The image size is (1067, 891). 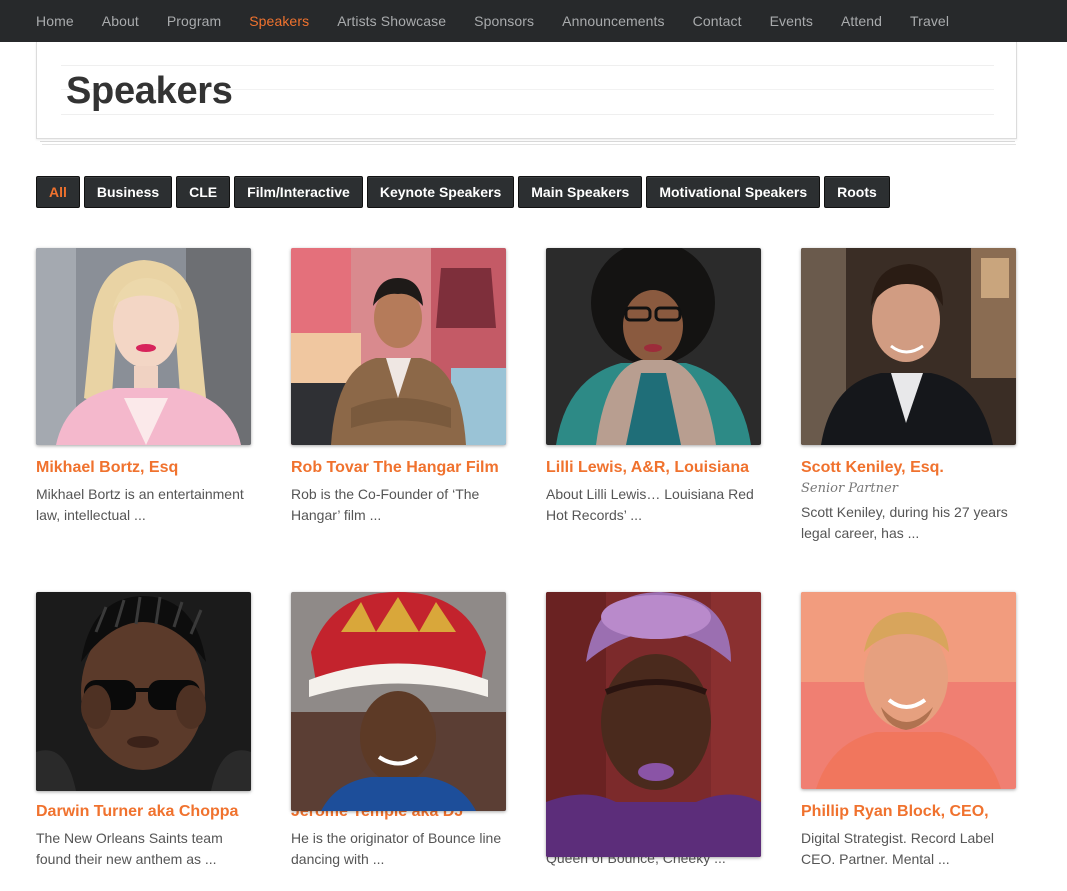 I want to click on filter-roots-button: Roots, so click(x=857, y=192).